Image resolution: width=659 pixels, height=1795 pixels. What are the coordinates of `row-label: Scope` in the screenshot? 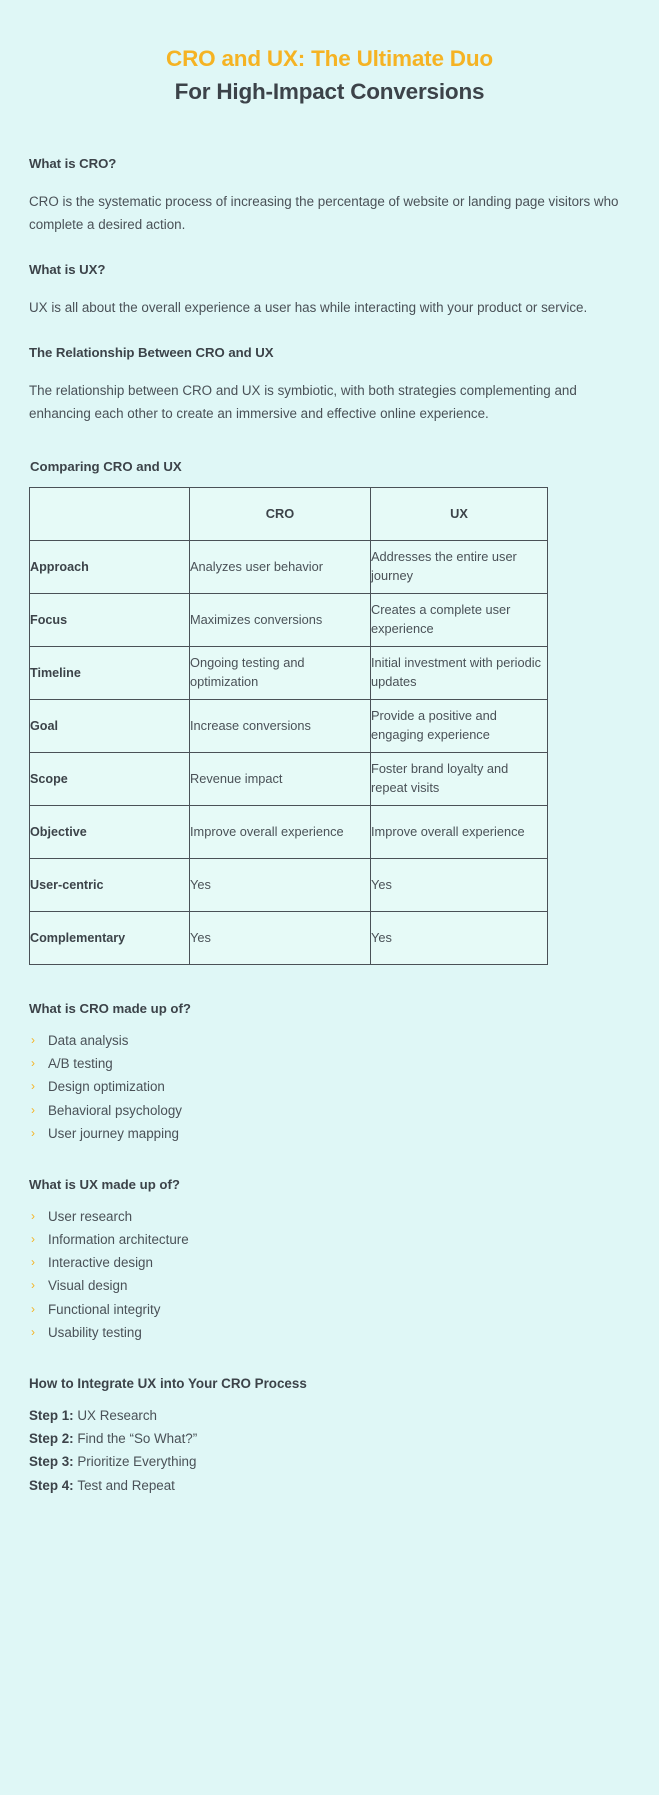 It's located at (109, 778).